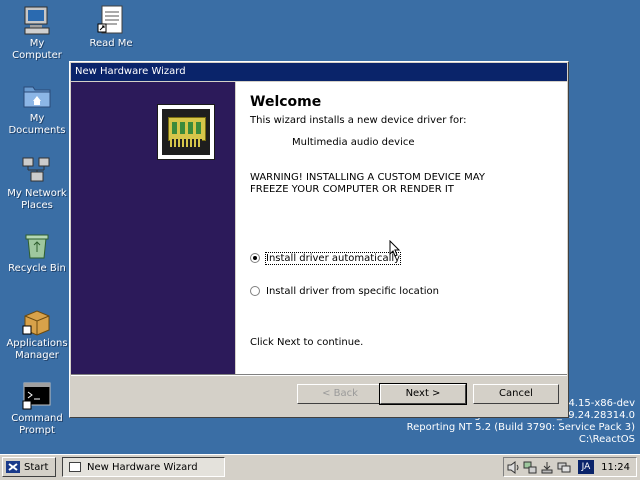 This screenshot has width=640, height=480. Describe the element at coordinates (423, 394) in the screenshot. I see `next-button: Next >` at that location.